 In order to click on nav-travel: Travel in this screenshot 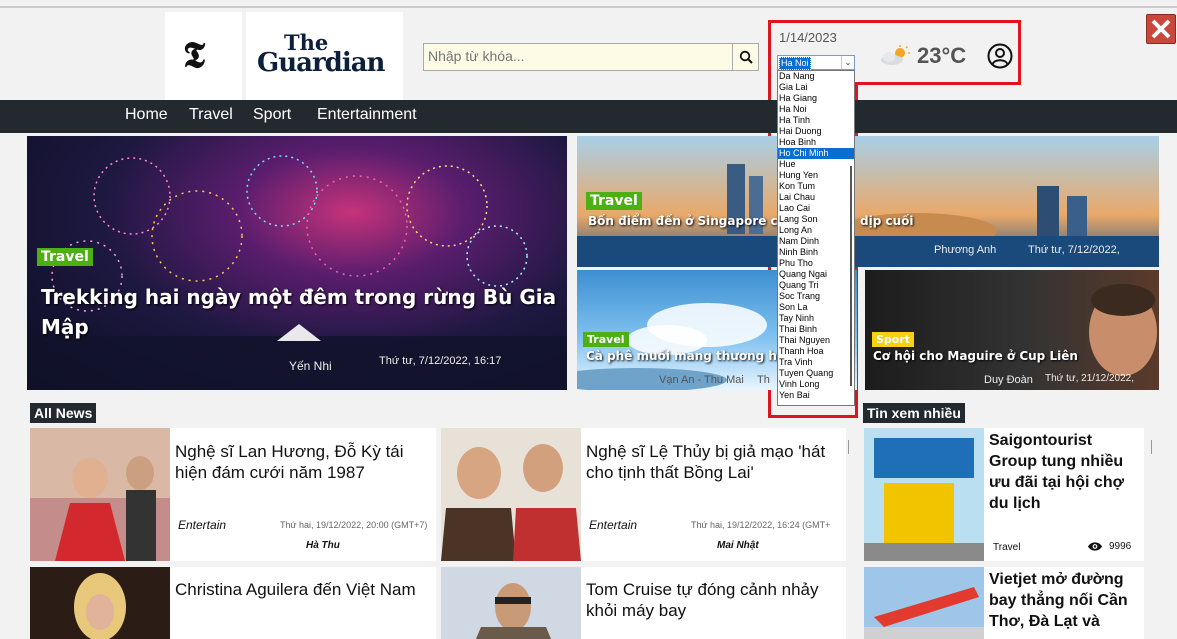, I will do `click(211, 115)`.